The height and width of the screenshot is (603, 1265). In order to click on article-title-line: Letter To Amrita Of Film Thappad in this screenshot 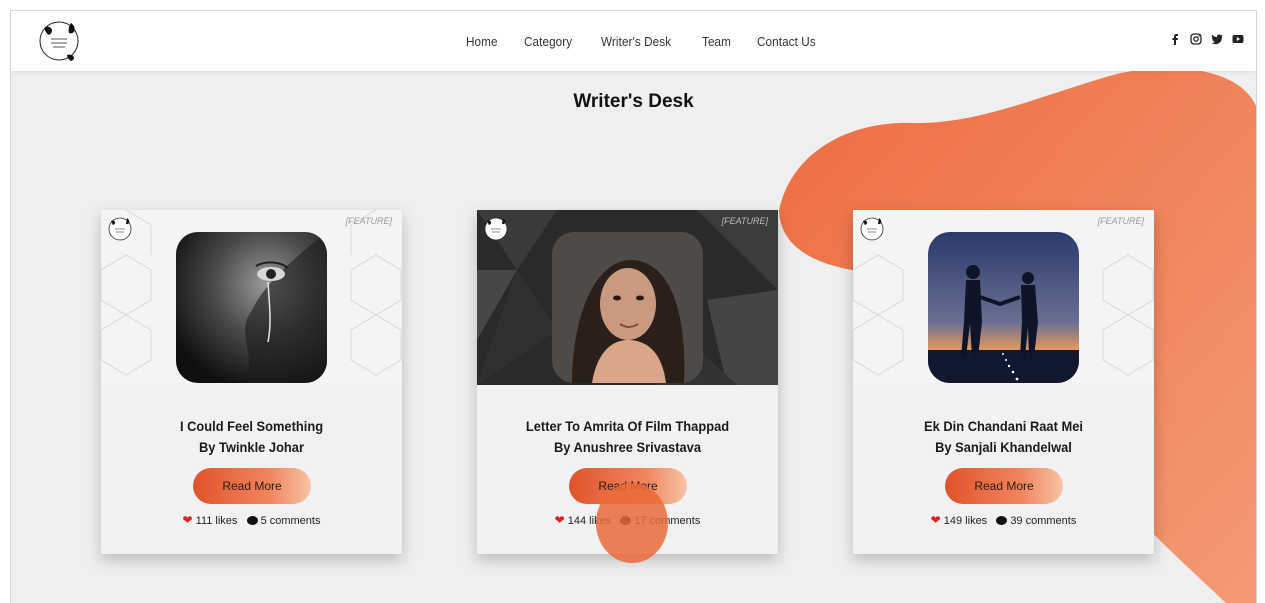, I will do `click(627, 426)`.